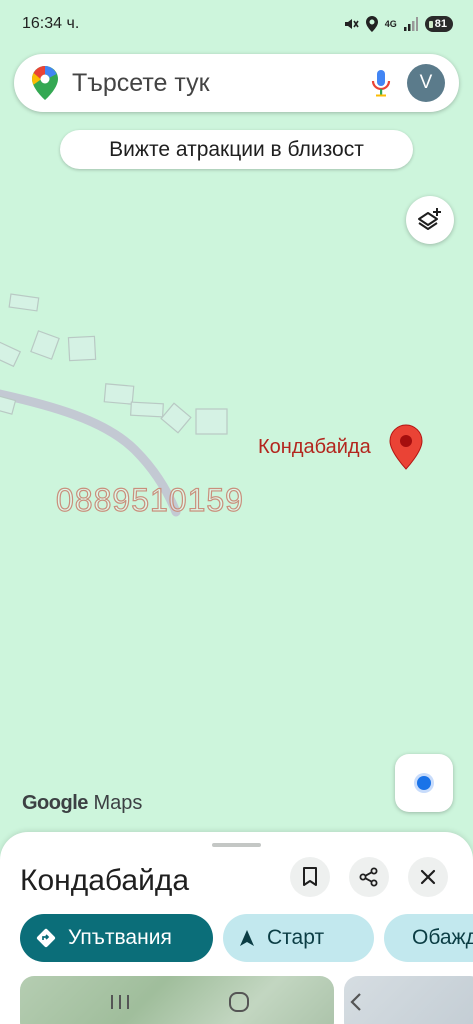  Describe the element at coordinates (438, 24) in the screenshot. I see `battery-icon: 81` at that location.